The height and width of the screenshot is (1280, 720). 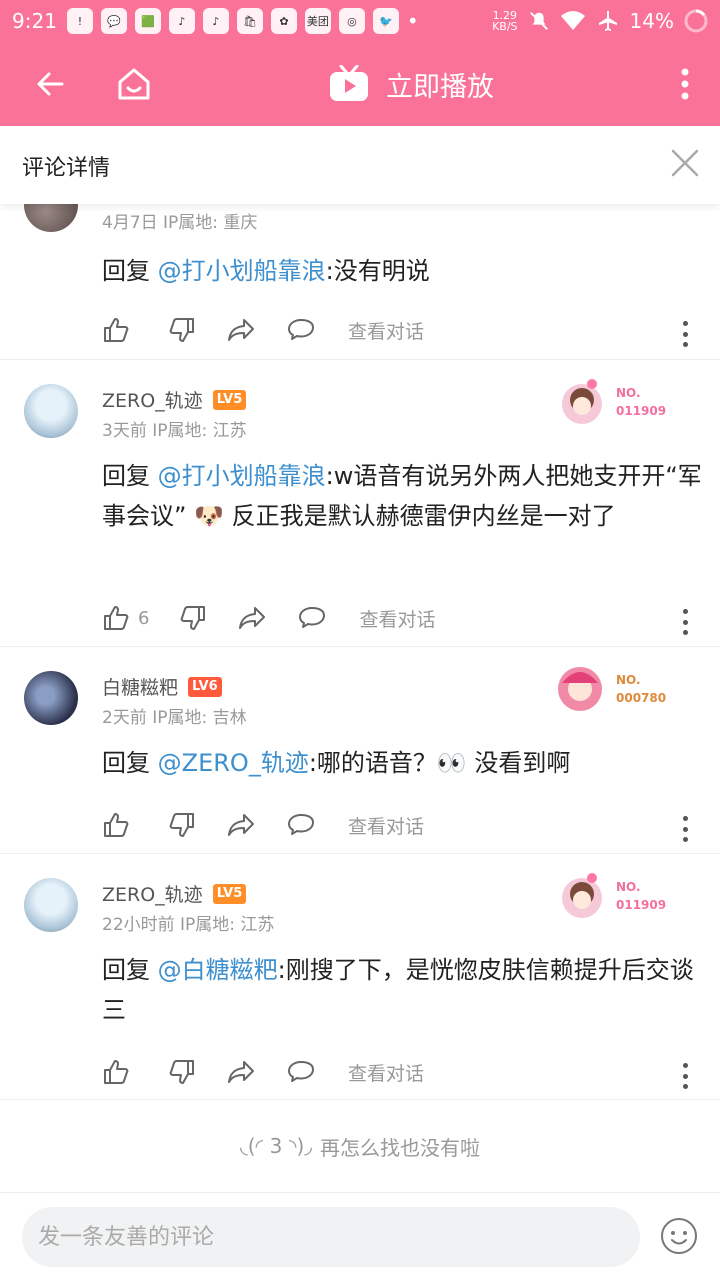 I want to click on comment-actions: 6 查看对话, so click(x=268, y=618).